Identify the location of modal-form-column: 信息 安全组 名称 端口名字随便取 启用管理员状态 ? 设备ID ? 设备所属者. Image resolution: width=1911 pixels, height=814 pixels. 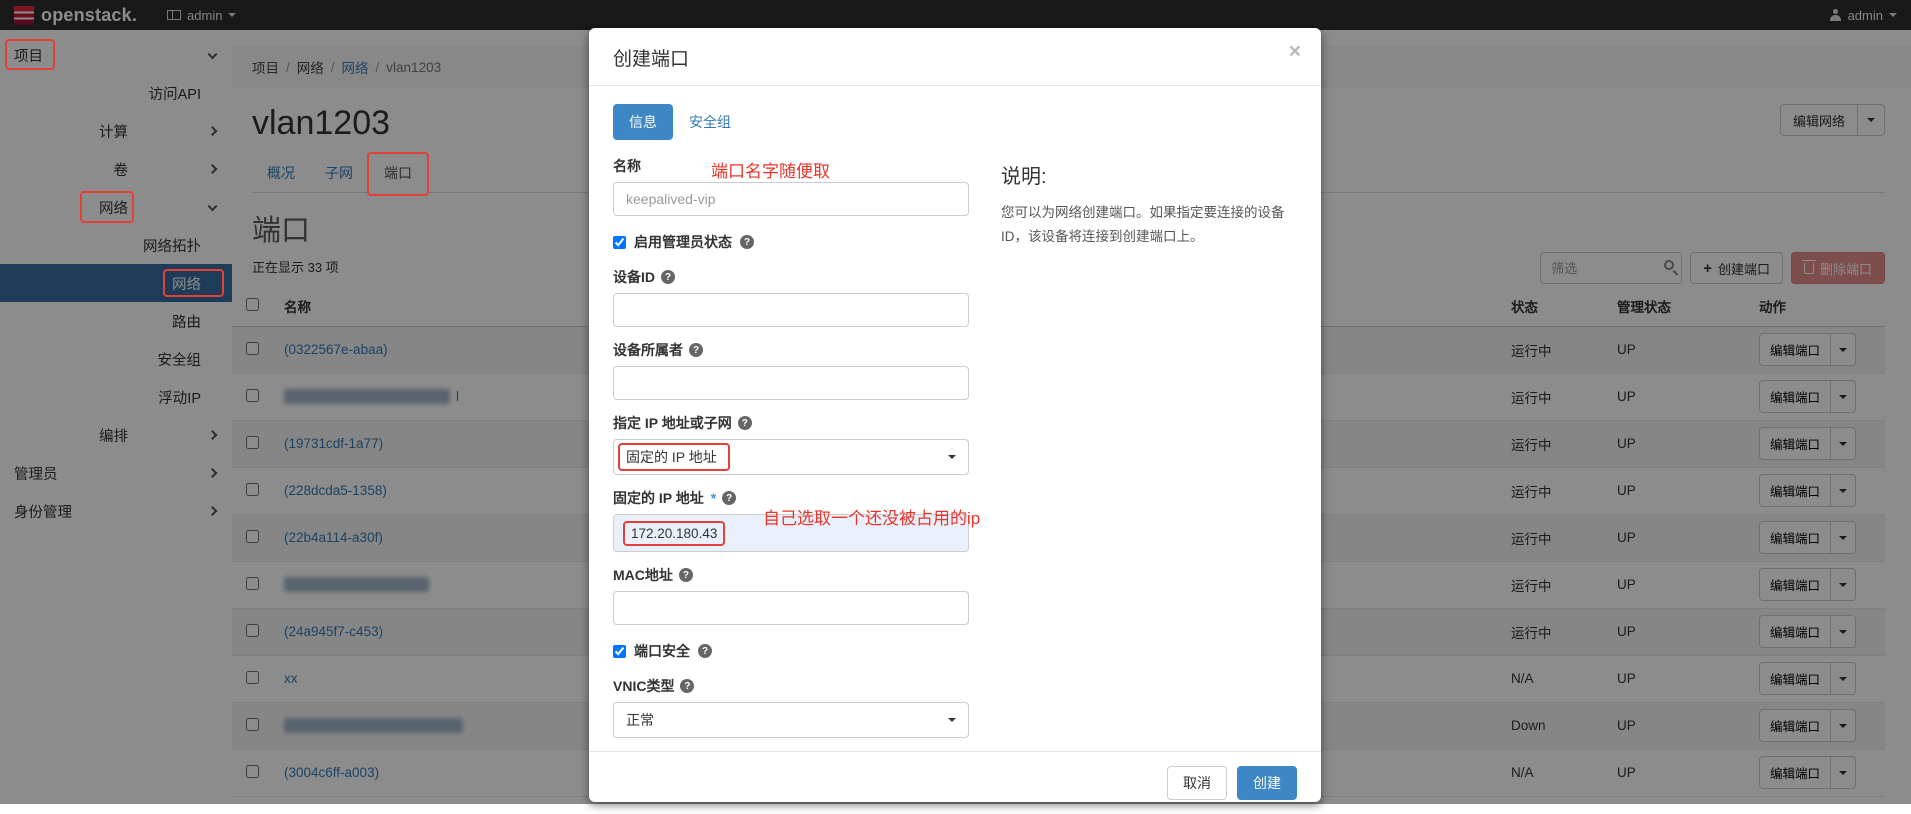
(791, 427).